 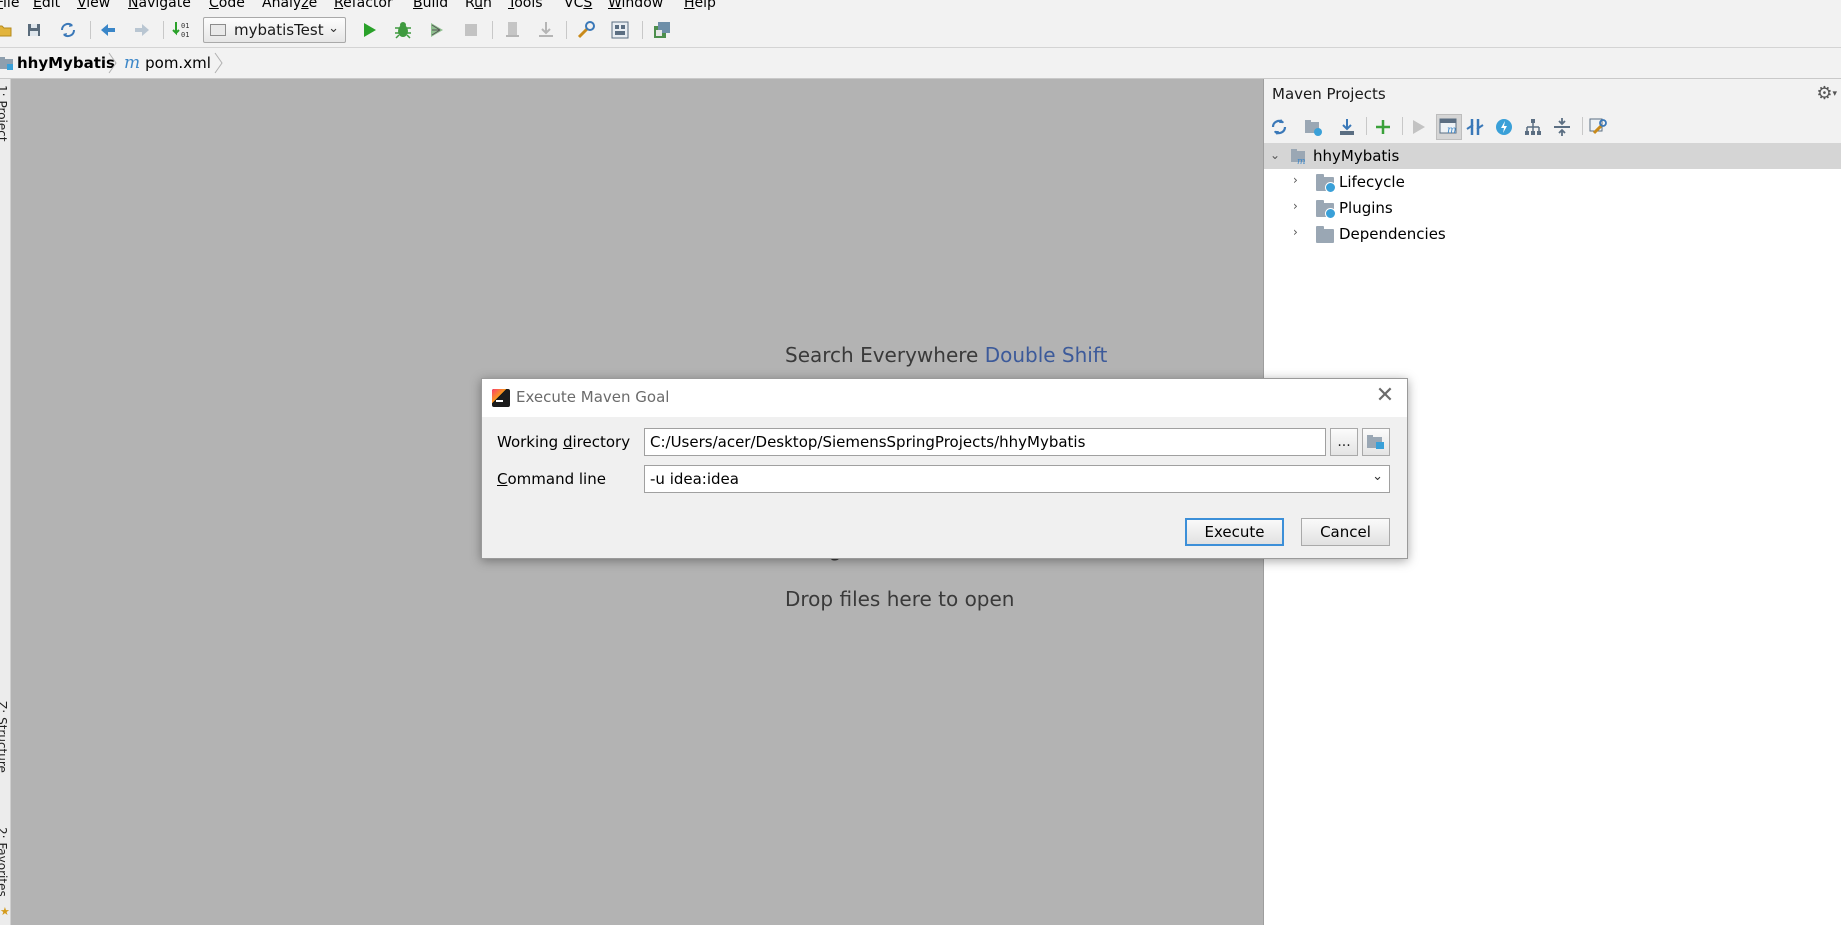 What do you see at coordinates (1383, 127) in the screenshot?
I see `add-maven-project-icon` at bounding box center [1383, 127].